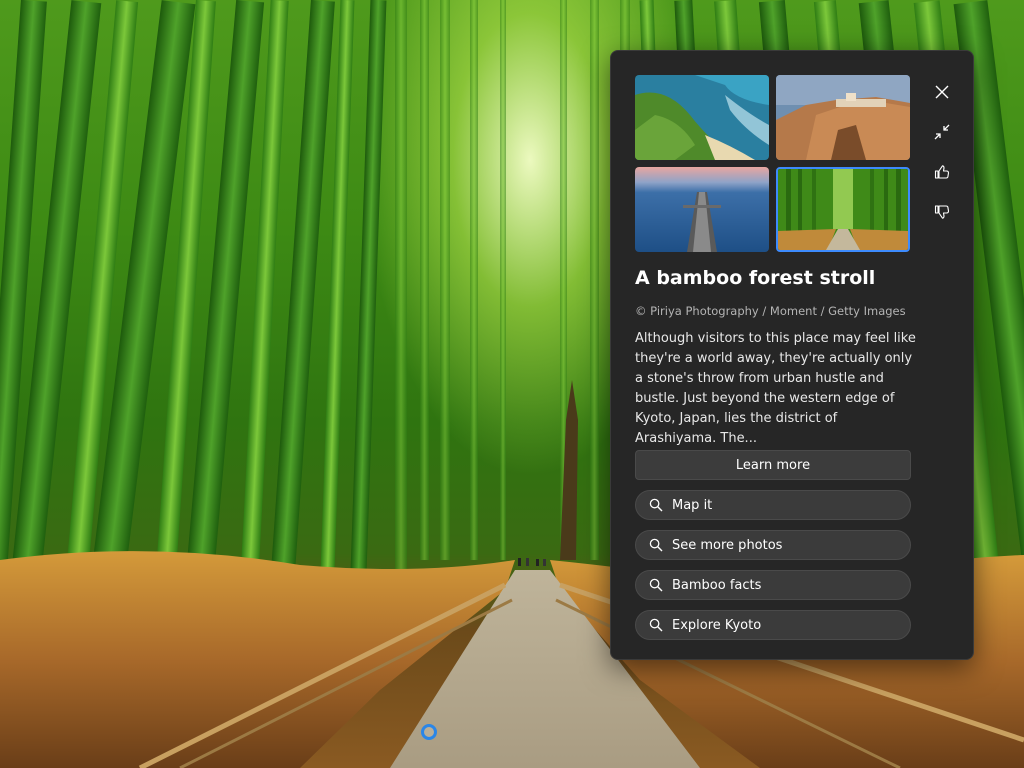 Image resolution: width=1024 pixels, height=768 pixels. I want to click on suggestion-map-it: Map it, so click(773, 505).